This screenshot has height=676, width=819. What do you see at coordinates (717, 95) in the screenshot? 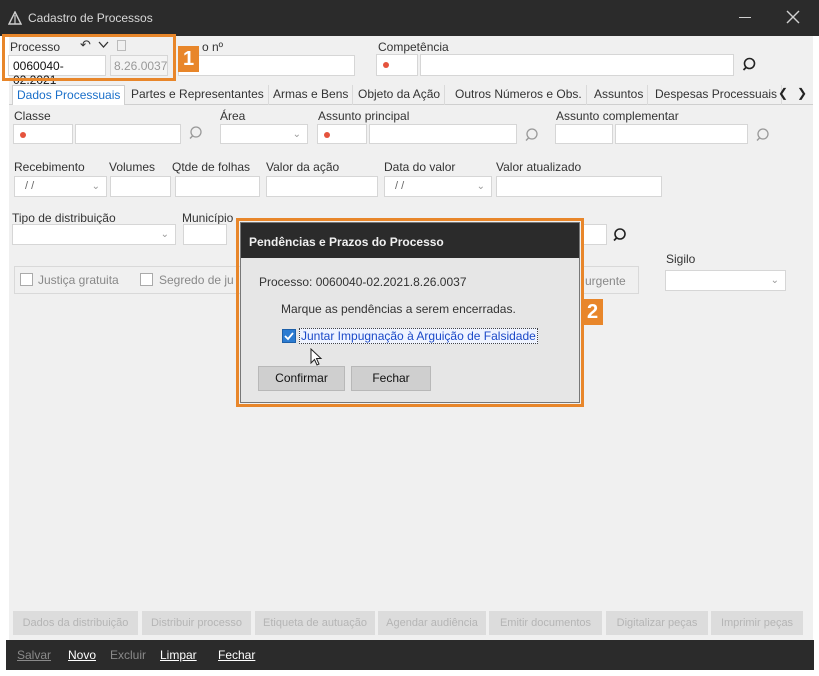
I see `tab-despesas: Despesas Processuais` at bounding box center [717, 95].